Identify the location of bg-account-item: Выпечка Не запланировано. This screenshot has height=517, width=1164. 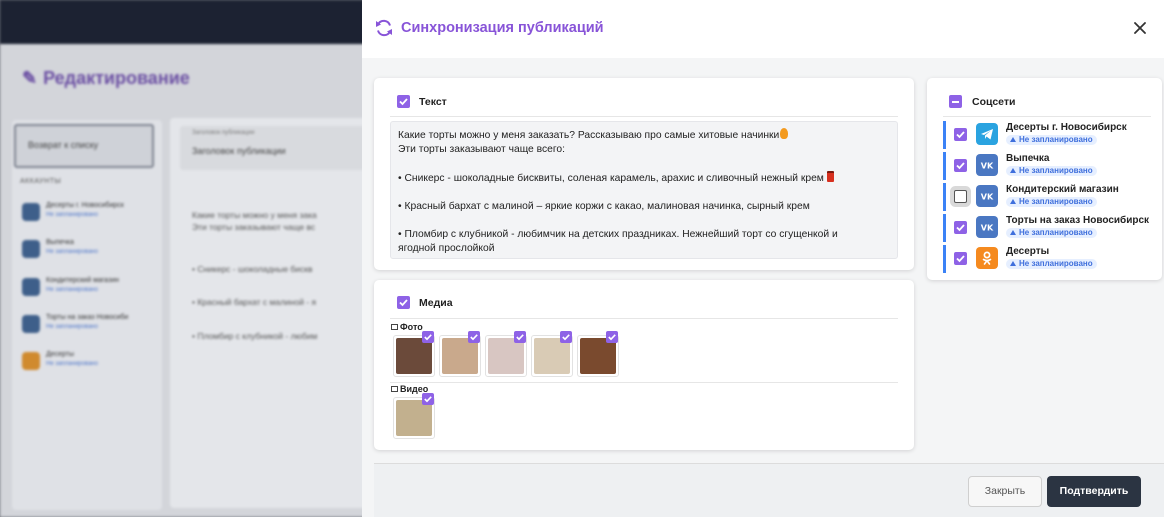
(88, 250).